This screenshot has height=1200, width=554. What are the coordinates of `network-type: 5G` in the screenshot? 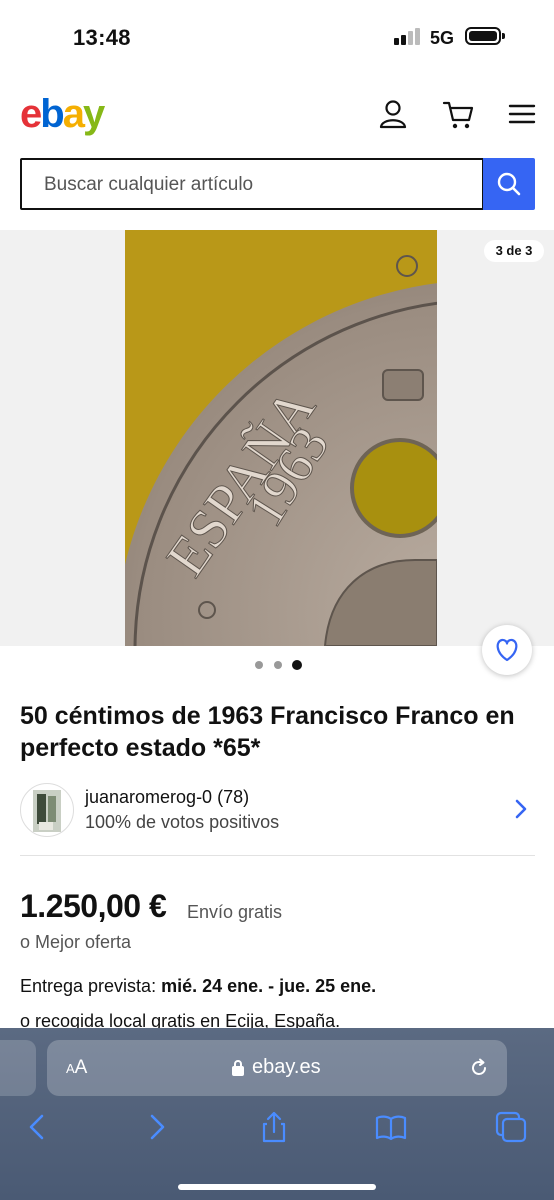 It's located at (442, 38).